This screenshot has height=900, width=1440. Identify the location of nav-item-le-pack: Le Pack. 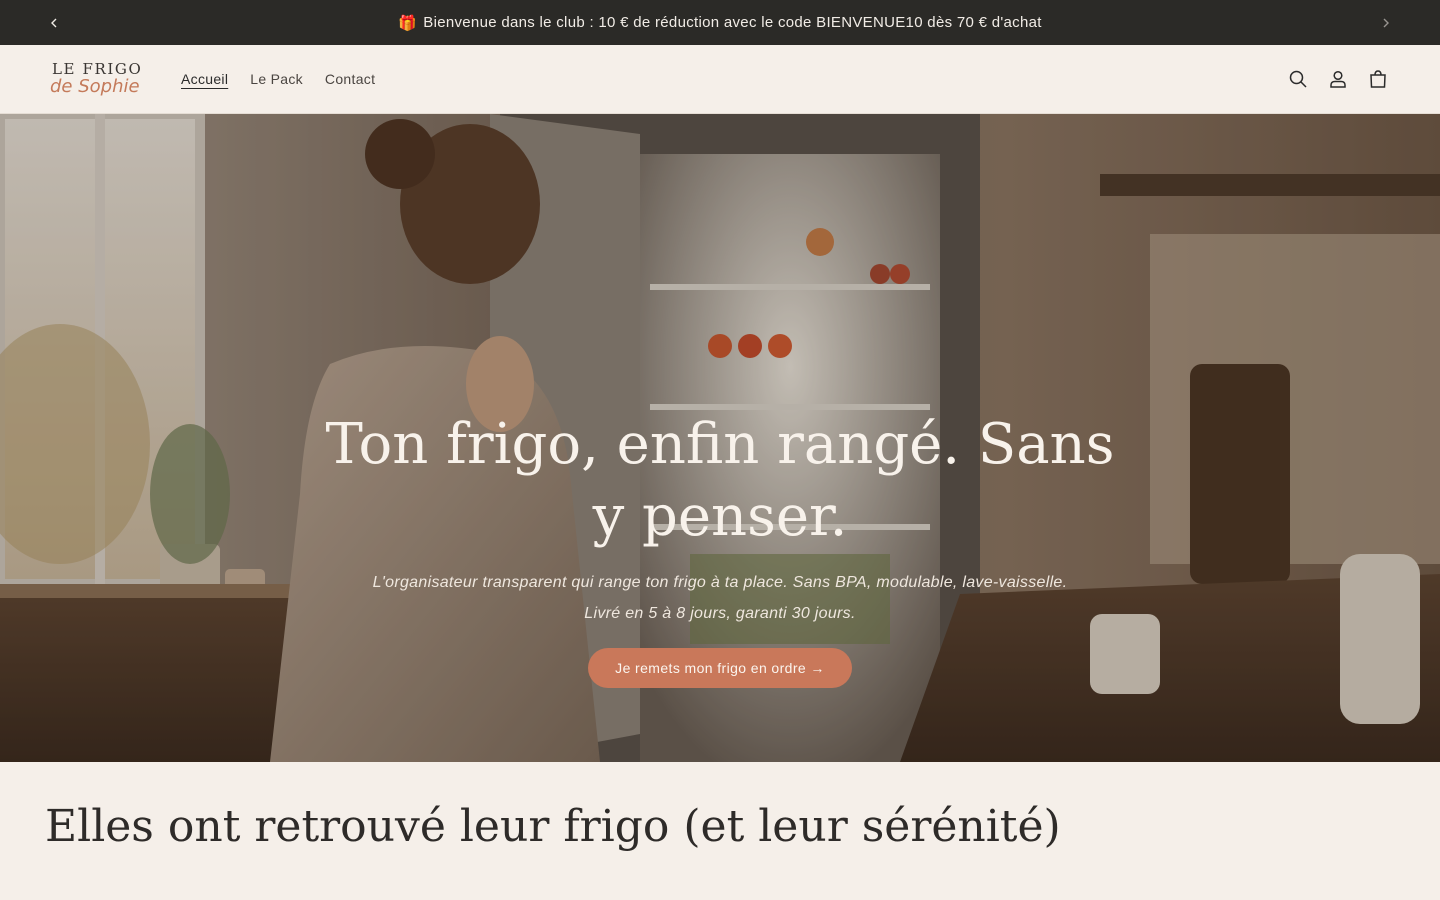
(276, 79).